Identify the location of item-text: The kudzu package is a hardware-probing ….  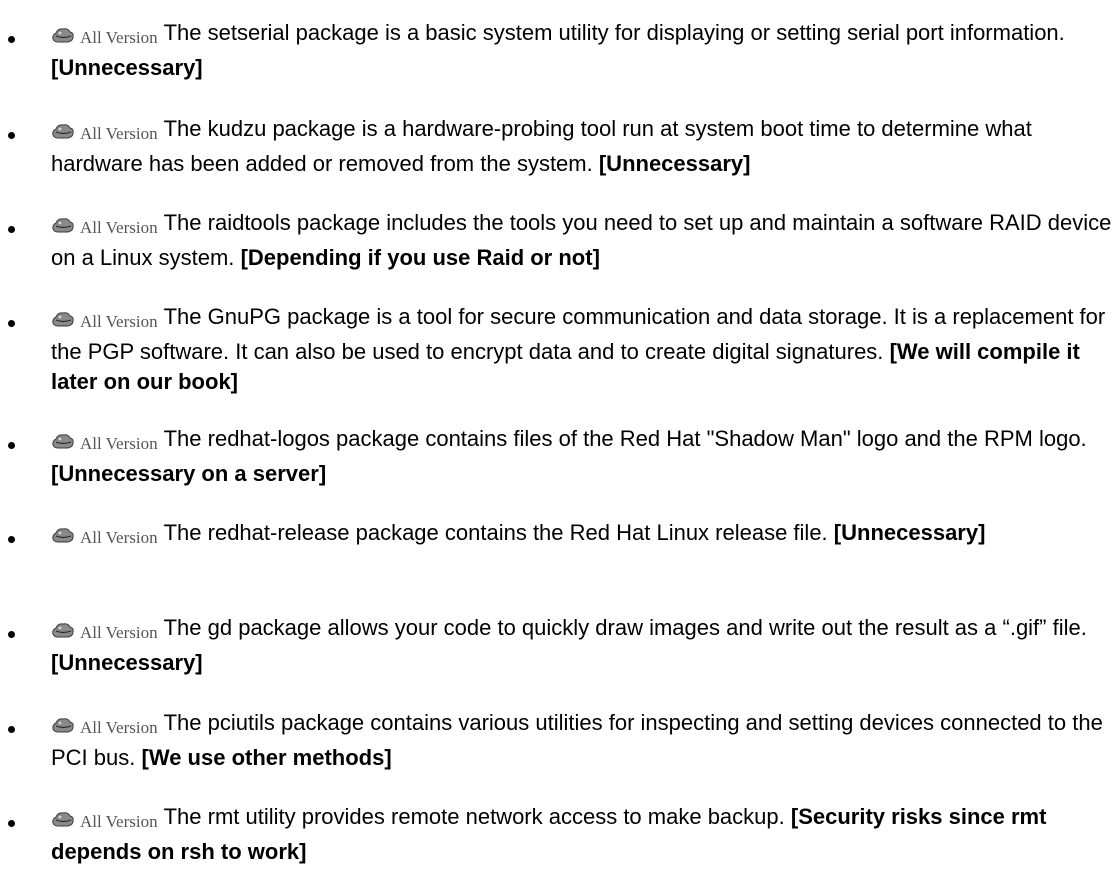
(541, 146).